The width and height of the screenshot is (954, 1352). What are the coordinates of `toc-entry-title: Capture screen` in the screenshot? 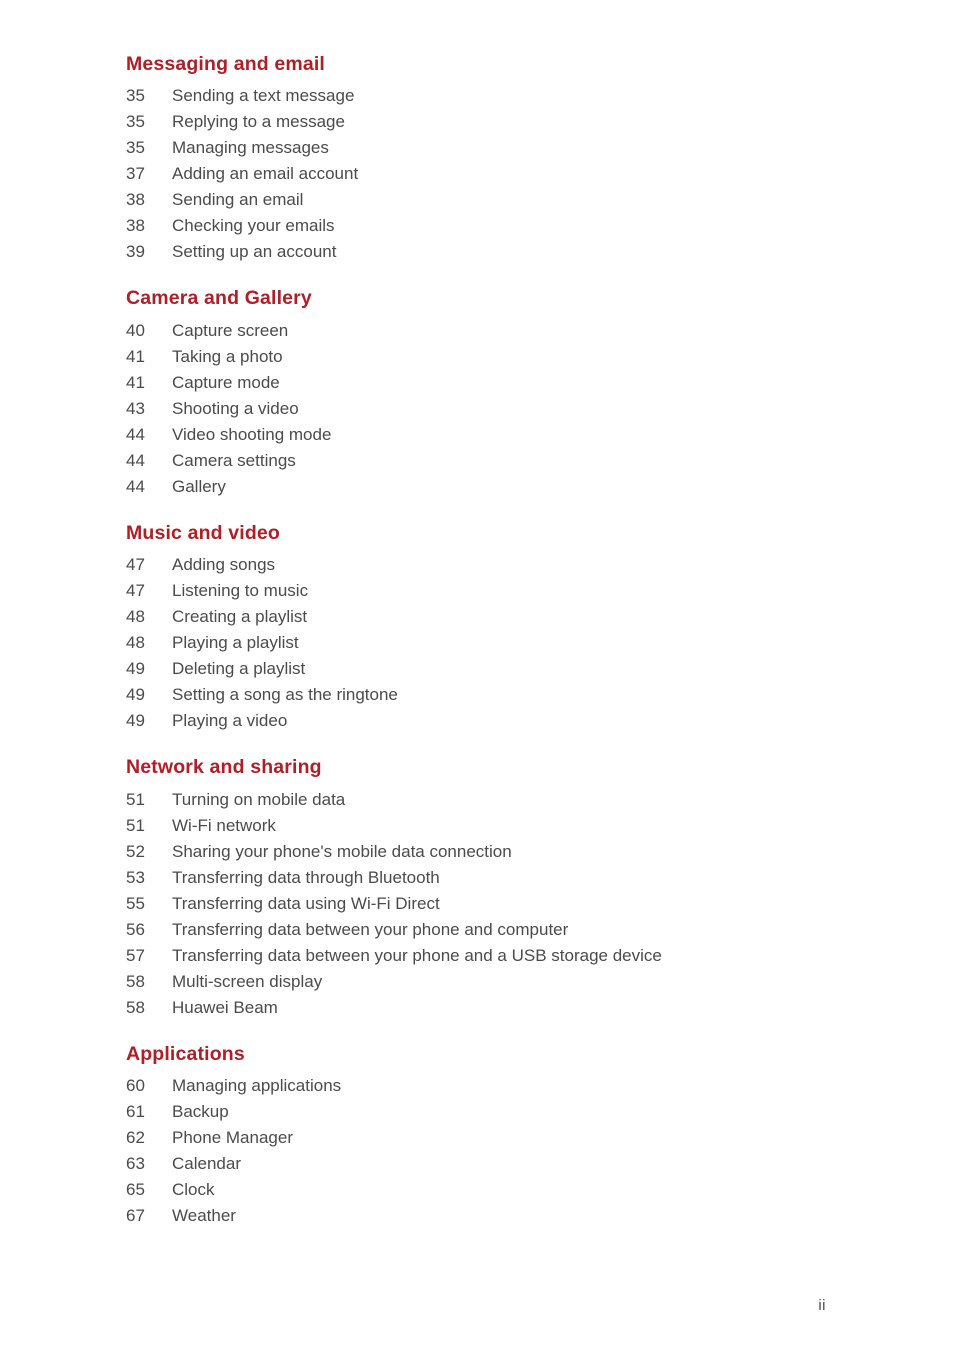 It's located at (230, 330).